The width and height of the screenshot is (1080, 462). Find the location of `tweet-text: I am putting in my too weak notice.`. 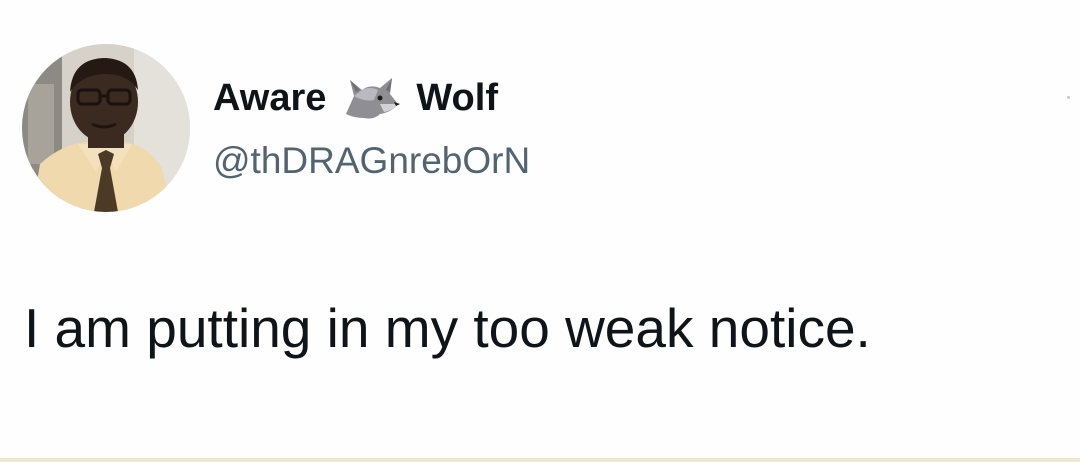

tweet-text: I am putting in my too weak notice. is located at coordinates (447, 328).